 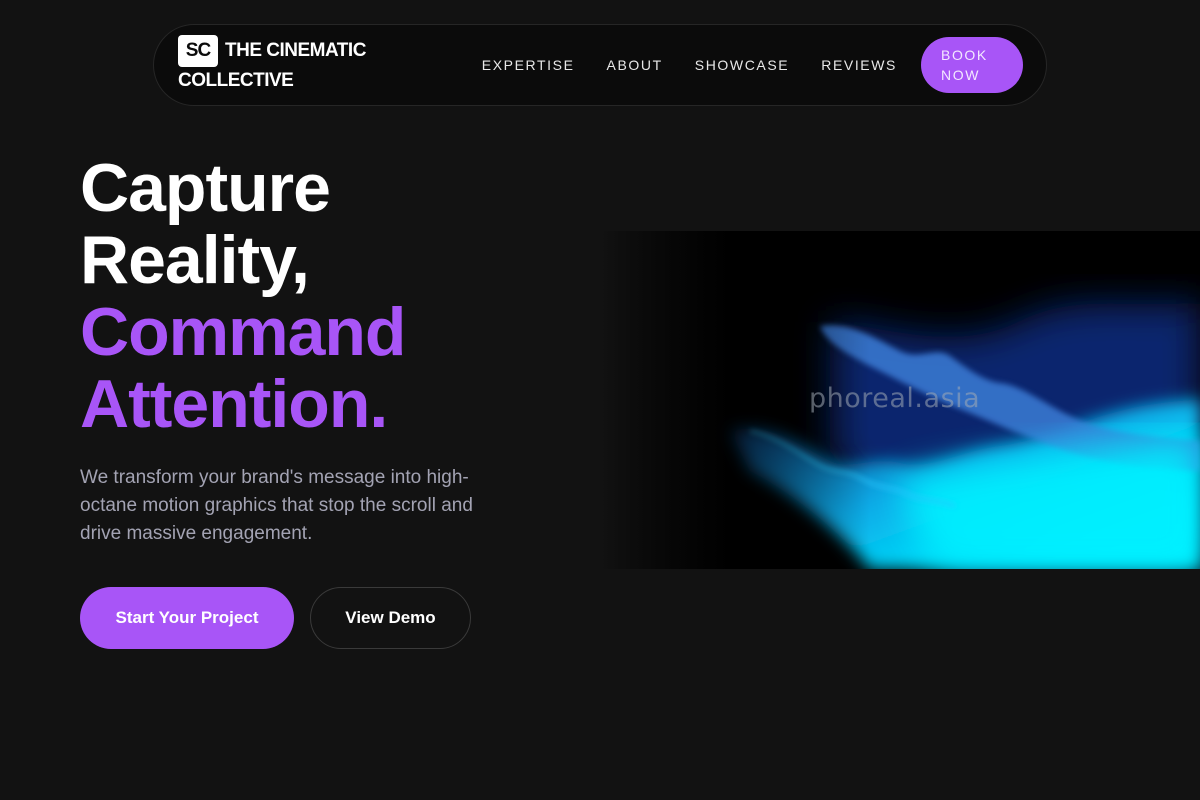 What do you see at coordinates (859, 65) in the screenshot?
I see `nav-link-reviews: REVIEWS` at bounding box center [859, 65].